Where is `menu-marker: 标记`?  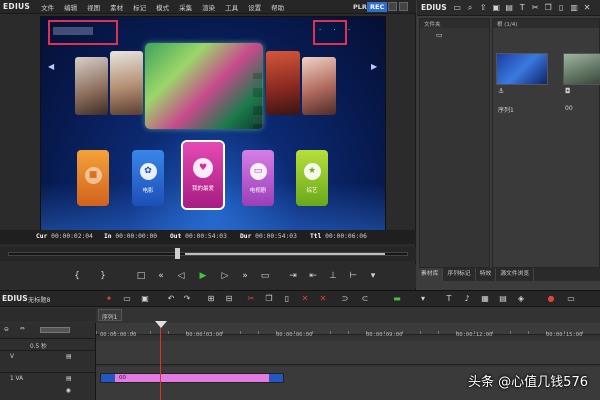 menu-marker: 标记 is located at coordinates (139, 7).